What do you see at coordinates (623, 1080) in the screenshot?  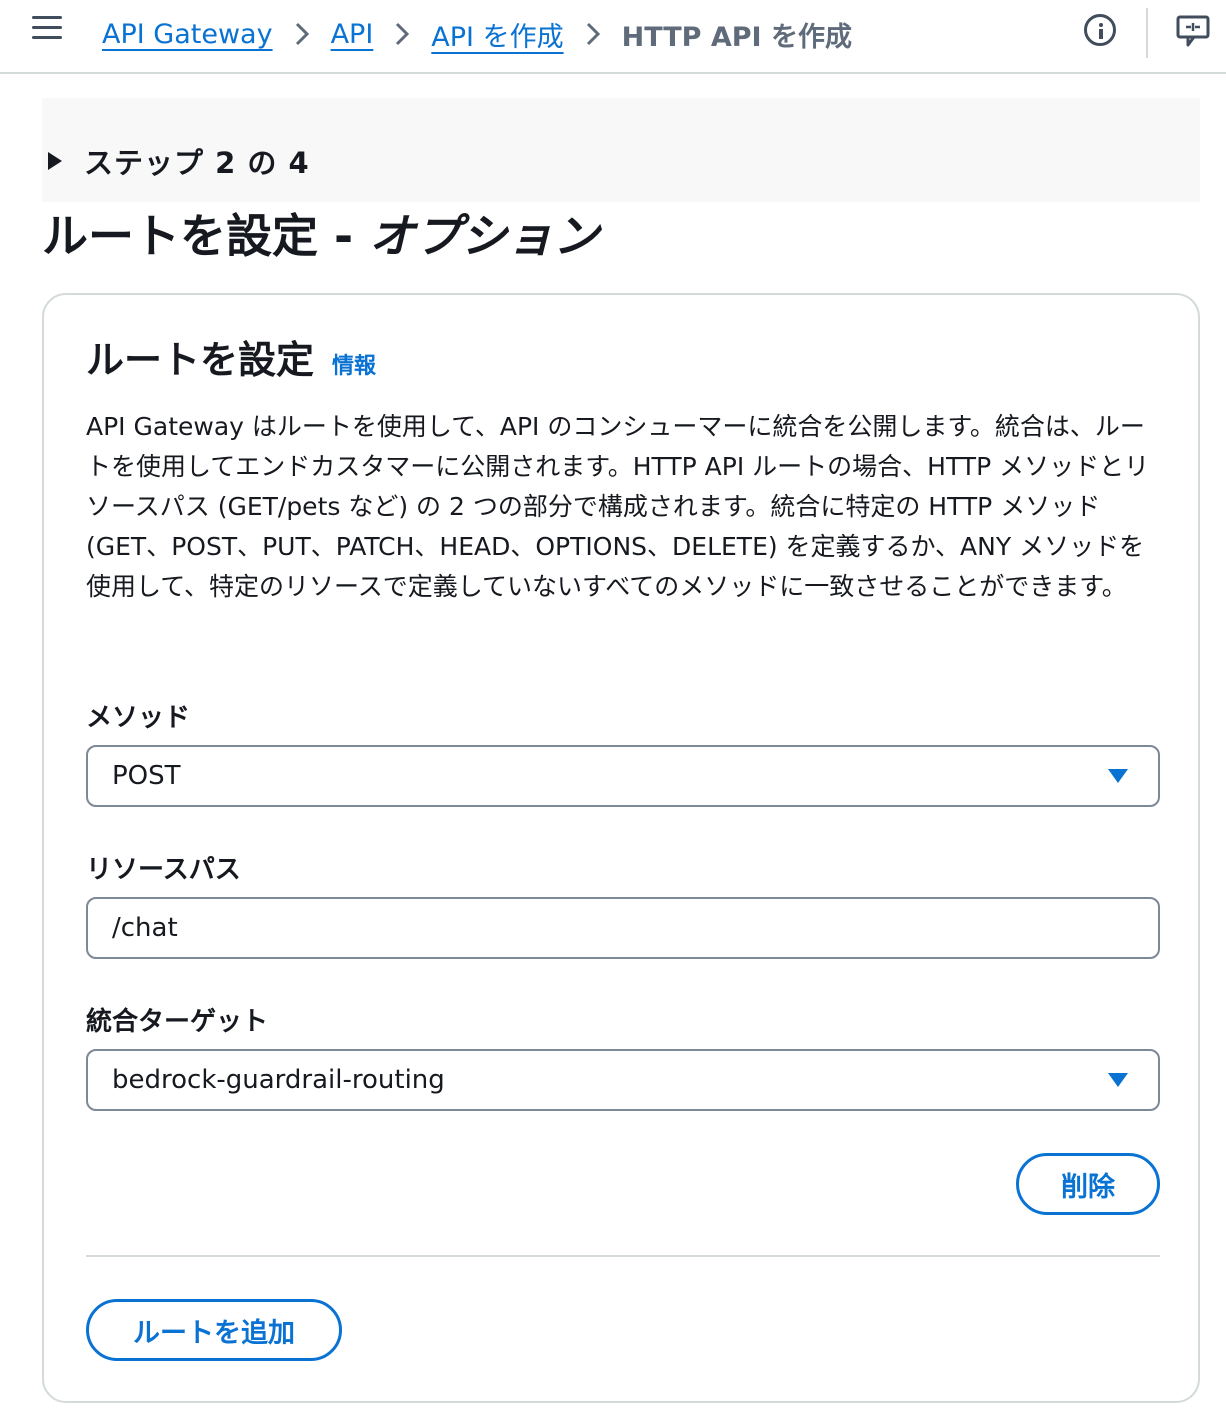 I see `integration-target-select: bedrock-guardrail-routing` at bounding box center [623, 1080].